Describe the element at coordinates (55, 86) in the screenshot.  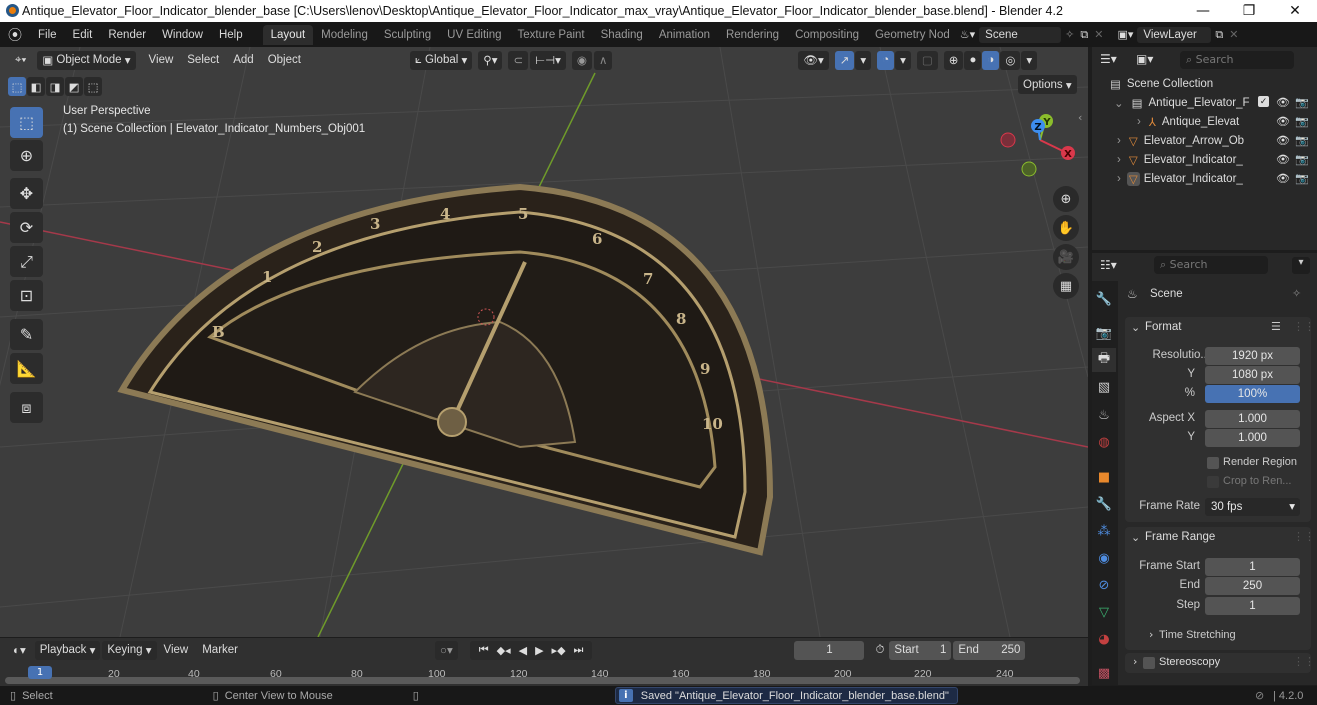
I see `select-subtract-icon: ◨` at that location.